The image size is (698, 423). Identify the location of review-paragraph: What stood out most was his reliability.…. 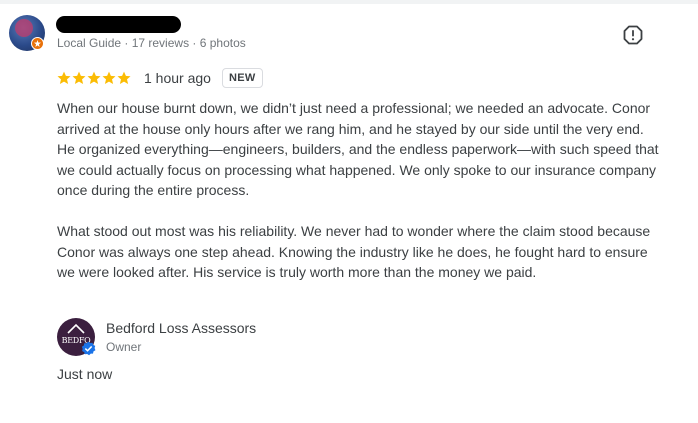
(354, 251).